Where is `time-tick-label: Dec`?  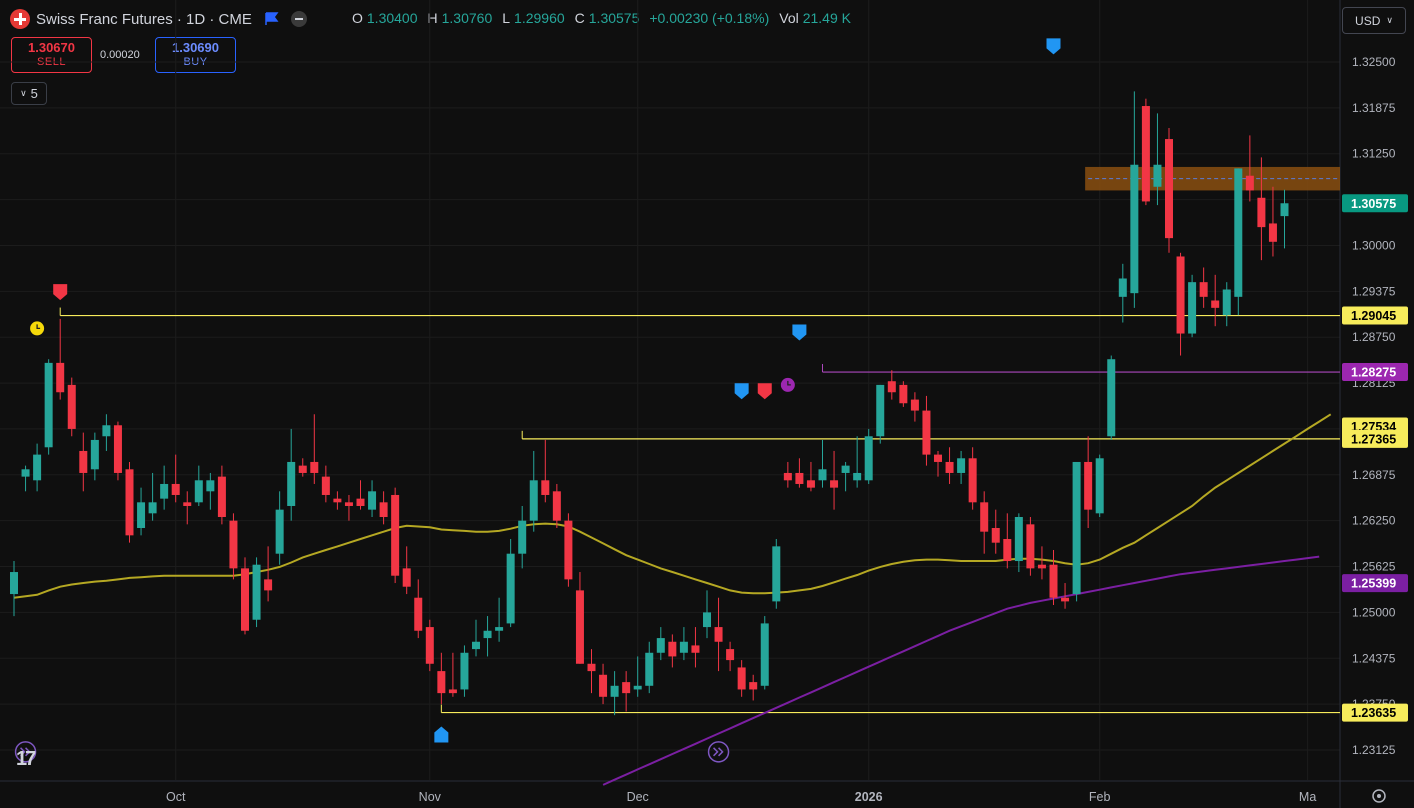 time-tick-label: Dec is located at coordinates (638, 797).